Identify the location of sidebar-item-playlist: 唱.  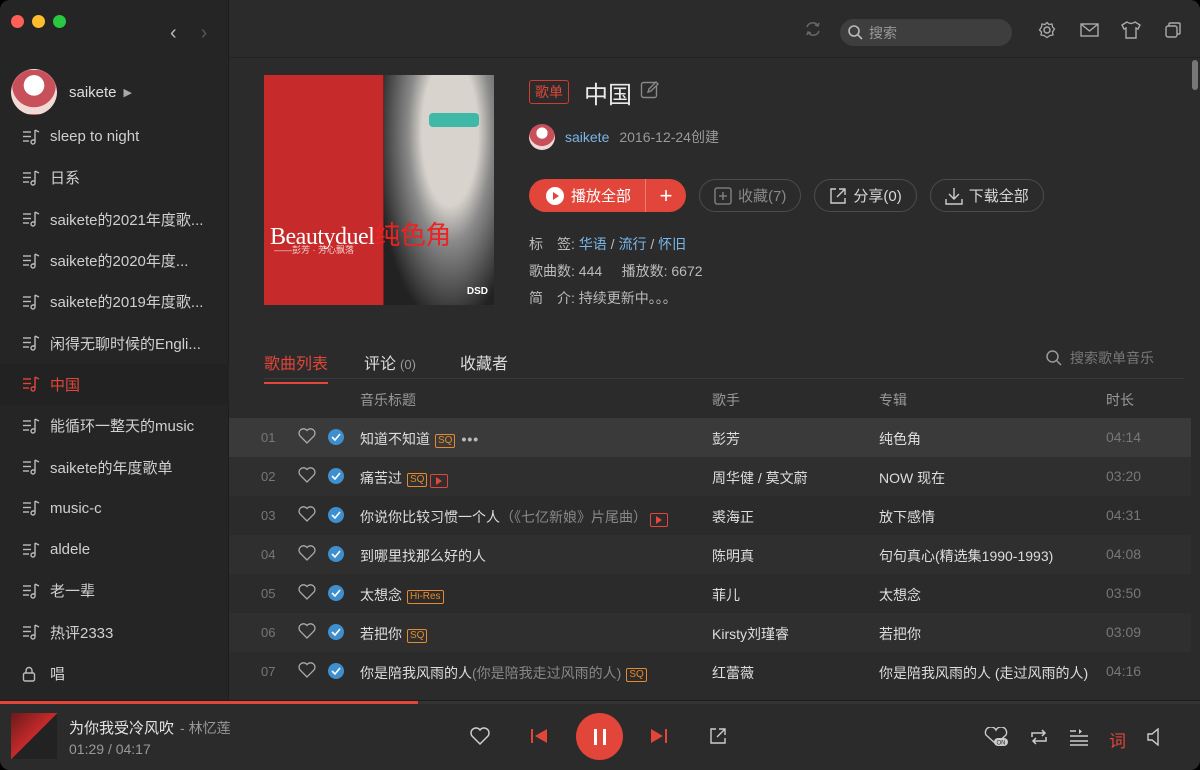
(114, 673).